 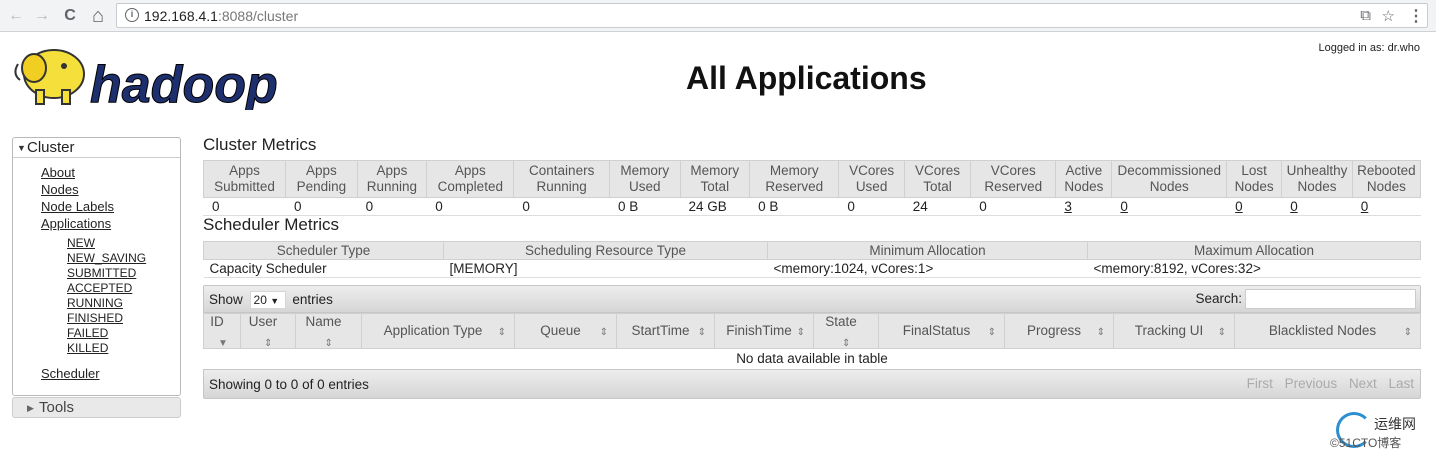 What do you see at coordinates (1365, 15) in the screenshot?
I see `translate-icon: ⧉` at bounding box center [1365, 15].